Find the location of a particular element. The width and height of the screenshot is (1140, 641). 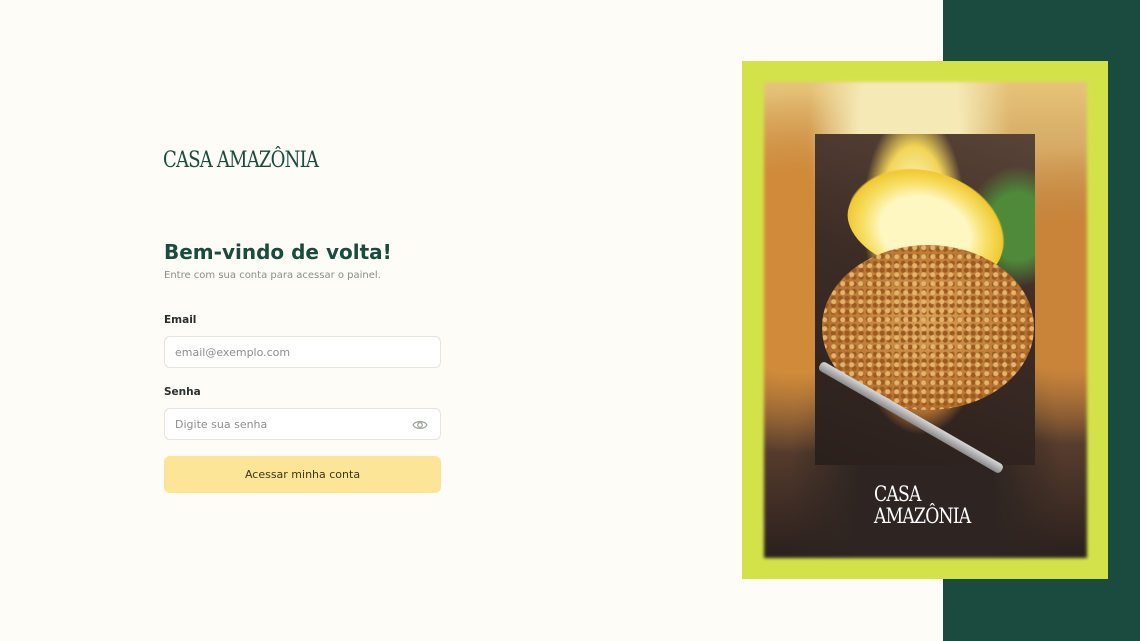

password-field-wrapper is located at coordinates (302, 424).